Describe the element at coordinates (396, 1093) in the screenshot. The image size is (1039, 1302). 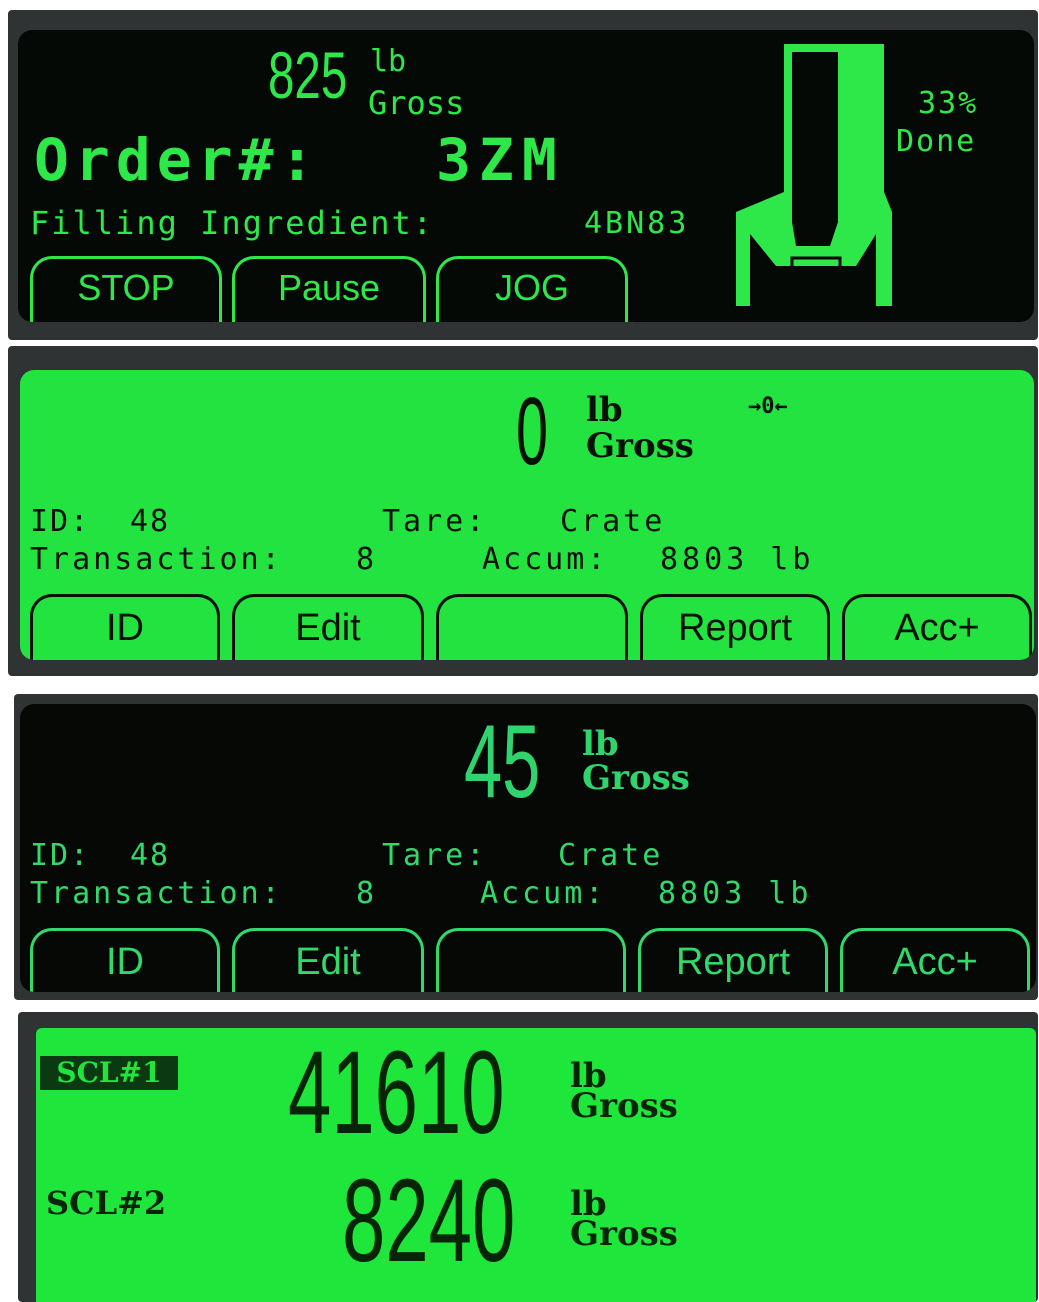
I see `scale-1-weight-value: 41610` at that location.